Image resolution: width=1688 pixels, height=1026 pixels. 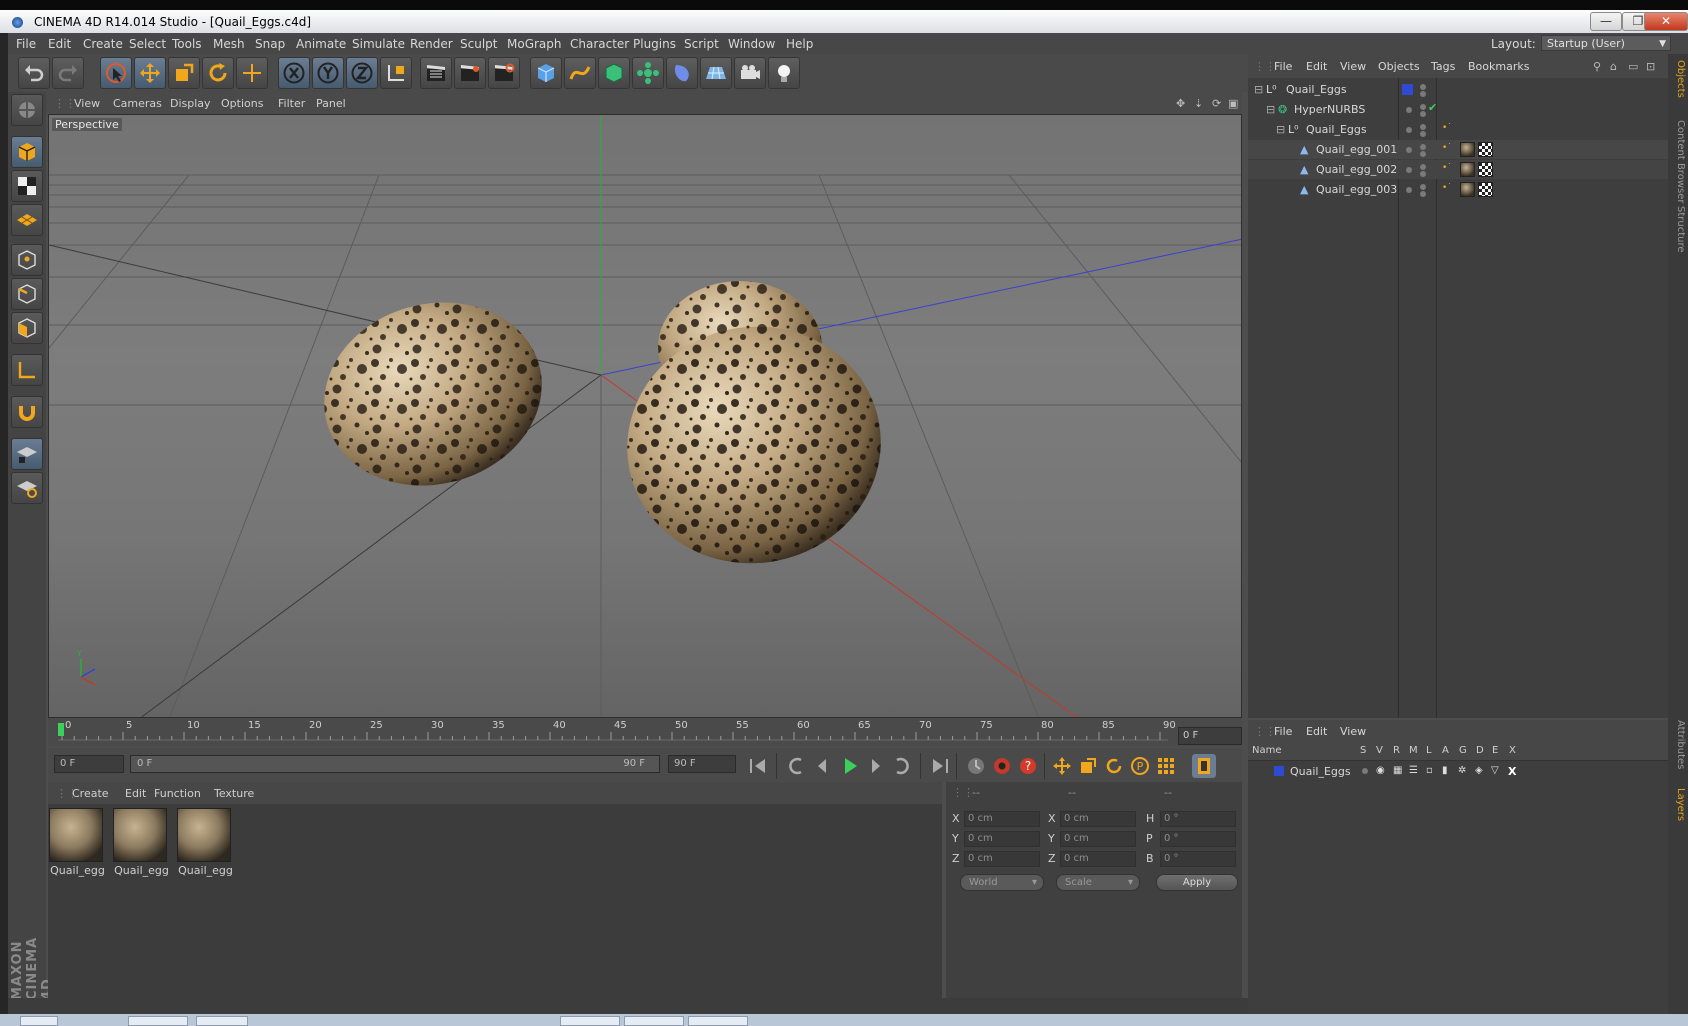 I want to click on viewport-zoom-icon: ⇣, so click(x=1198, y=103).